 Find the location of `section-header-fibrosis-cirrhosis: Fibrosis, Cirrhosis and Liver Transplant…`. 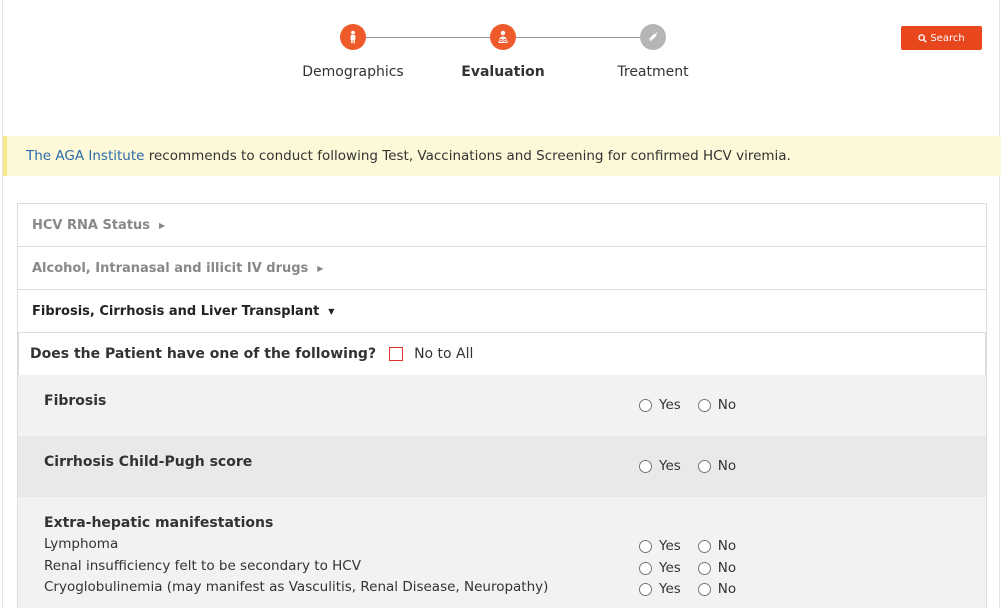

section-header-fibrosis-cirrhosis: Fibrosis, Cirrhosis and Liver Transplant… is located at coordinates (502, 311).